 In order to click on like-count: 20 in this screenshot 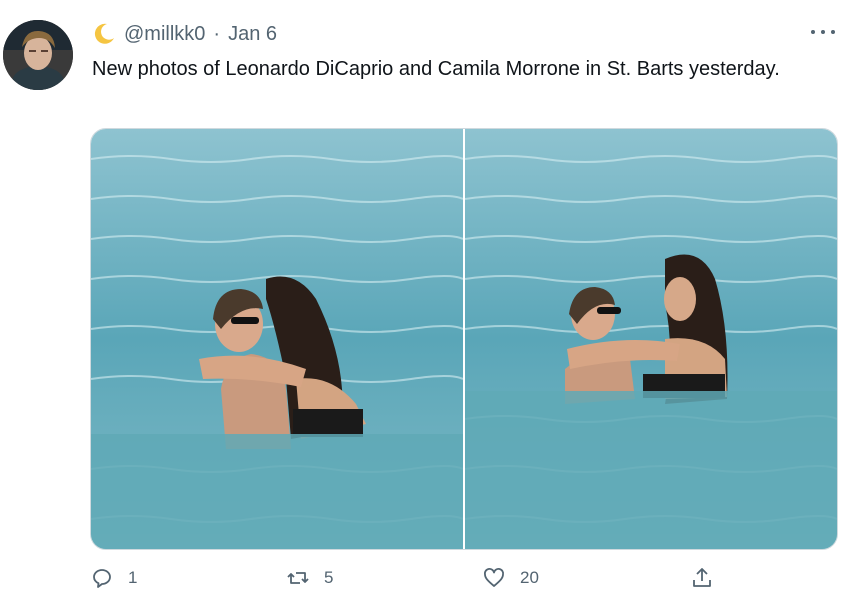, I will do `click(529, 577)`.